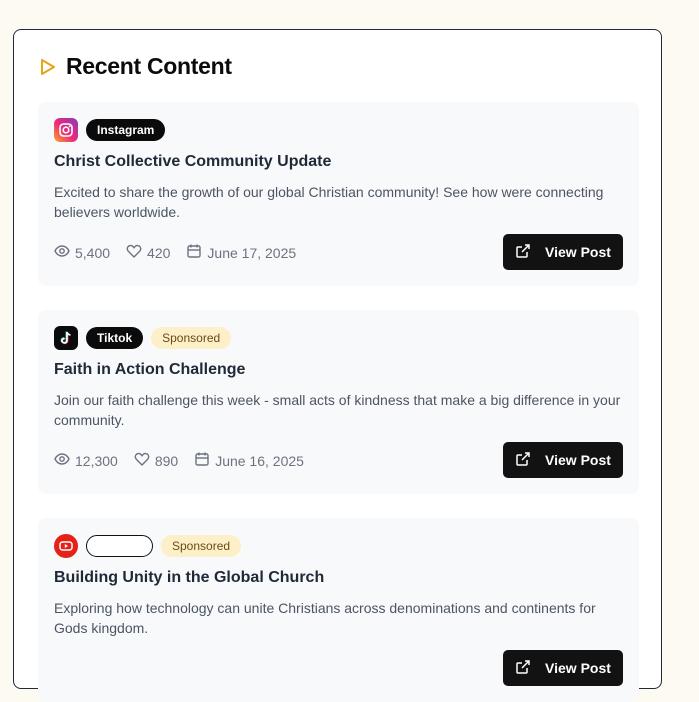  I want to click on instagram-icon, so click(66, 130).